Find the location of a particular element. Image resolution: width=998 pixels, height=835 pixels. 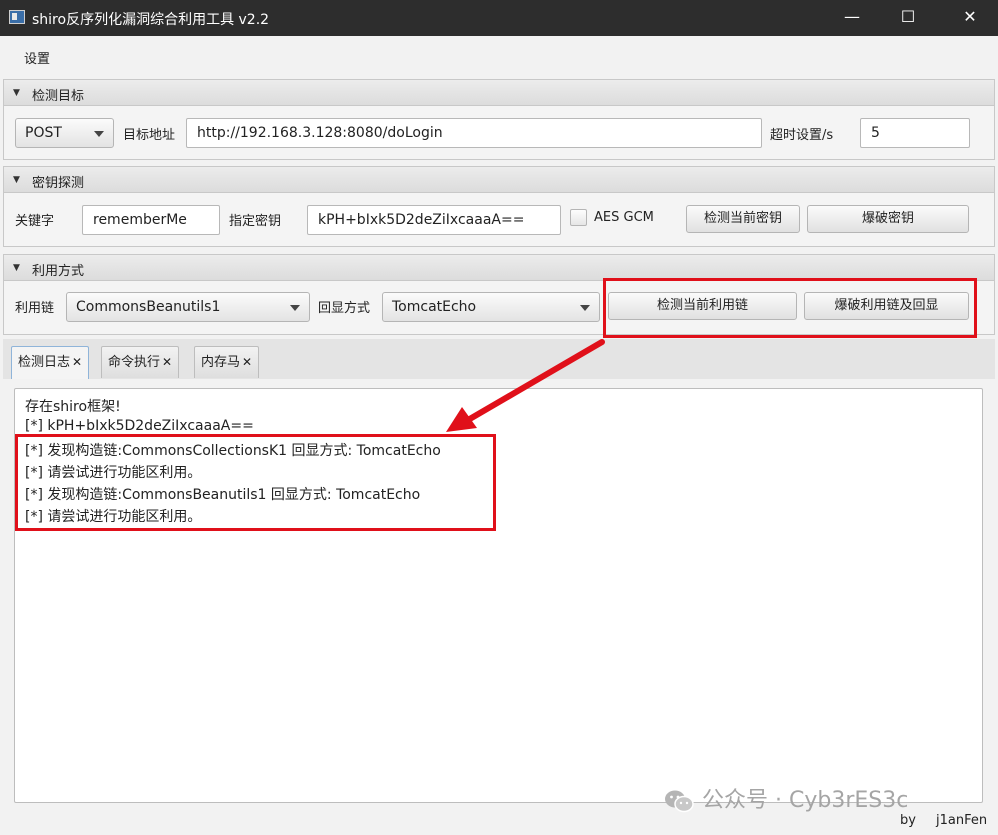

menu-bar: 设置 is located at coordinates (499, 56).